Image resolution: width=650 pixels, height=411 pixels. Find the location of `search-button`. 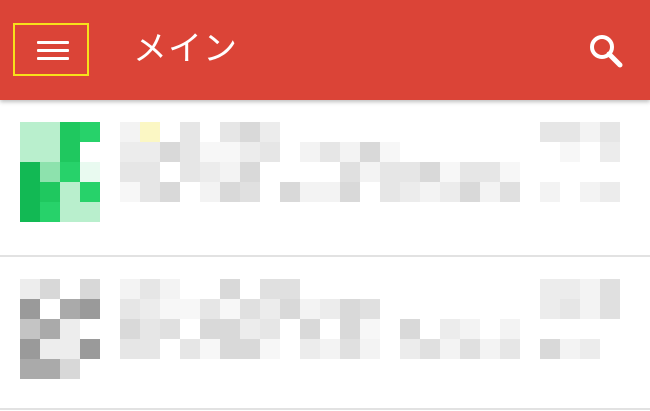

search-button is located at coordinates (604, 50).